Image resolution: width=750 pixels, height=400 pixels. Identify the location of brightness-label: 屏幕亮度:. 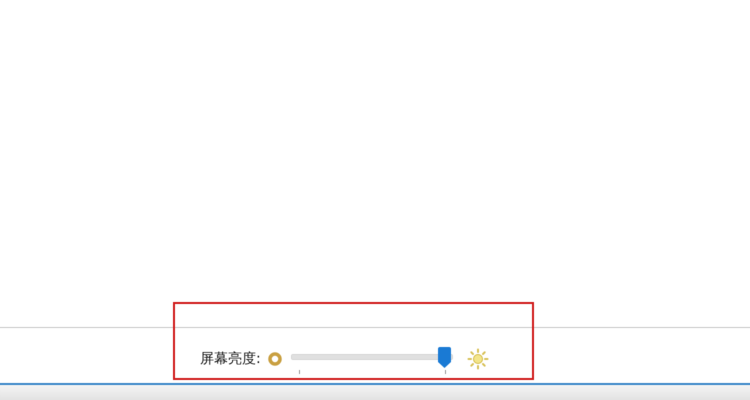
(230, 359).